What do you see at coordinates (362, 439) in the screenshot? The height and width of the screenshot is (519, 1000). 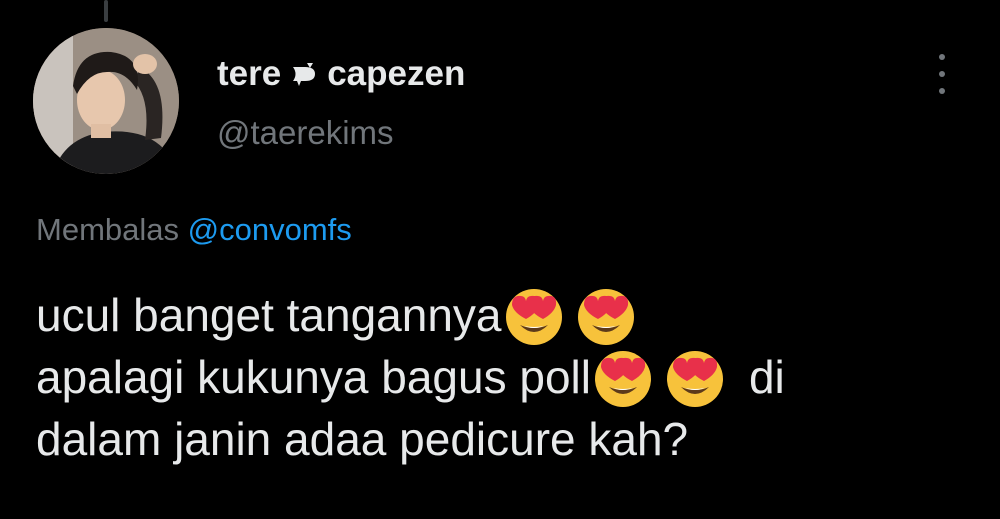 I see `tweet-text-segment: dalam janin adaa pedicure kah?` at bounding box center [362, 439].